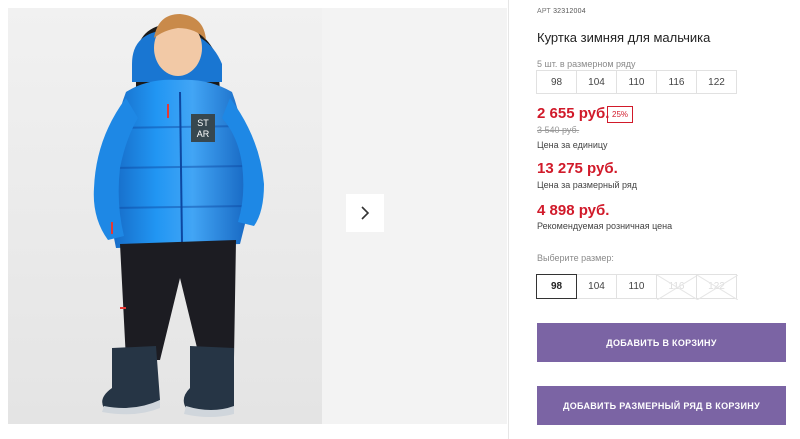 This screenshot has height=439, width=800. I want to click on size-option-104: 104, so click(596, 286).